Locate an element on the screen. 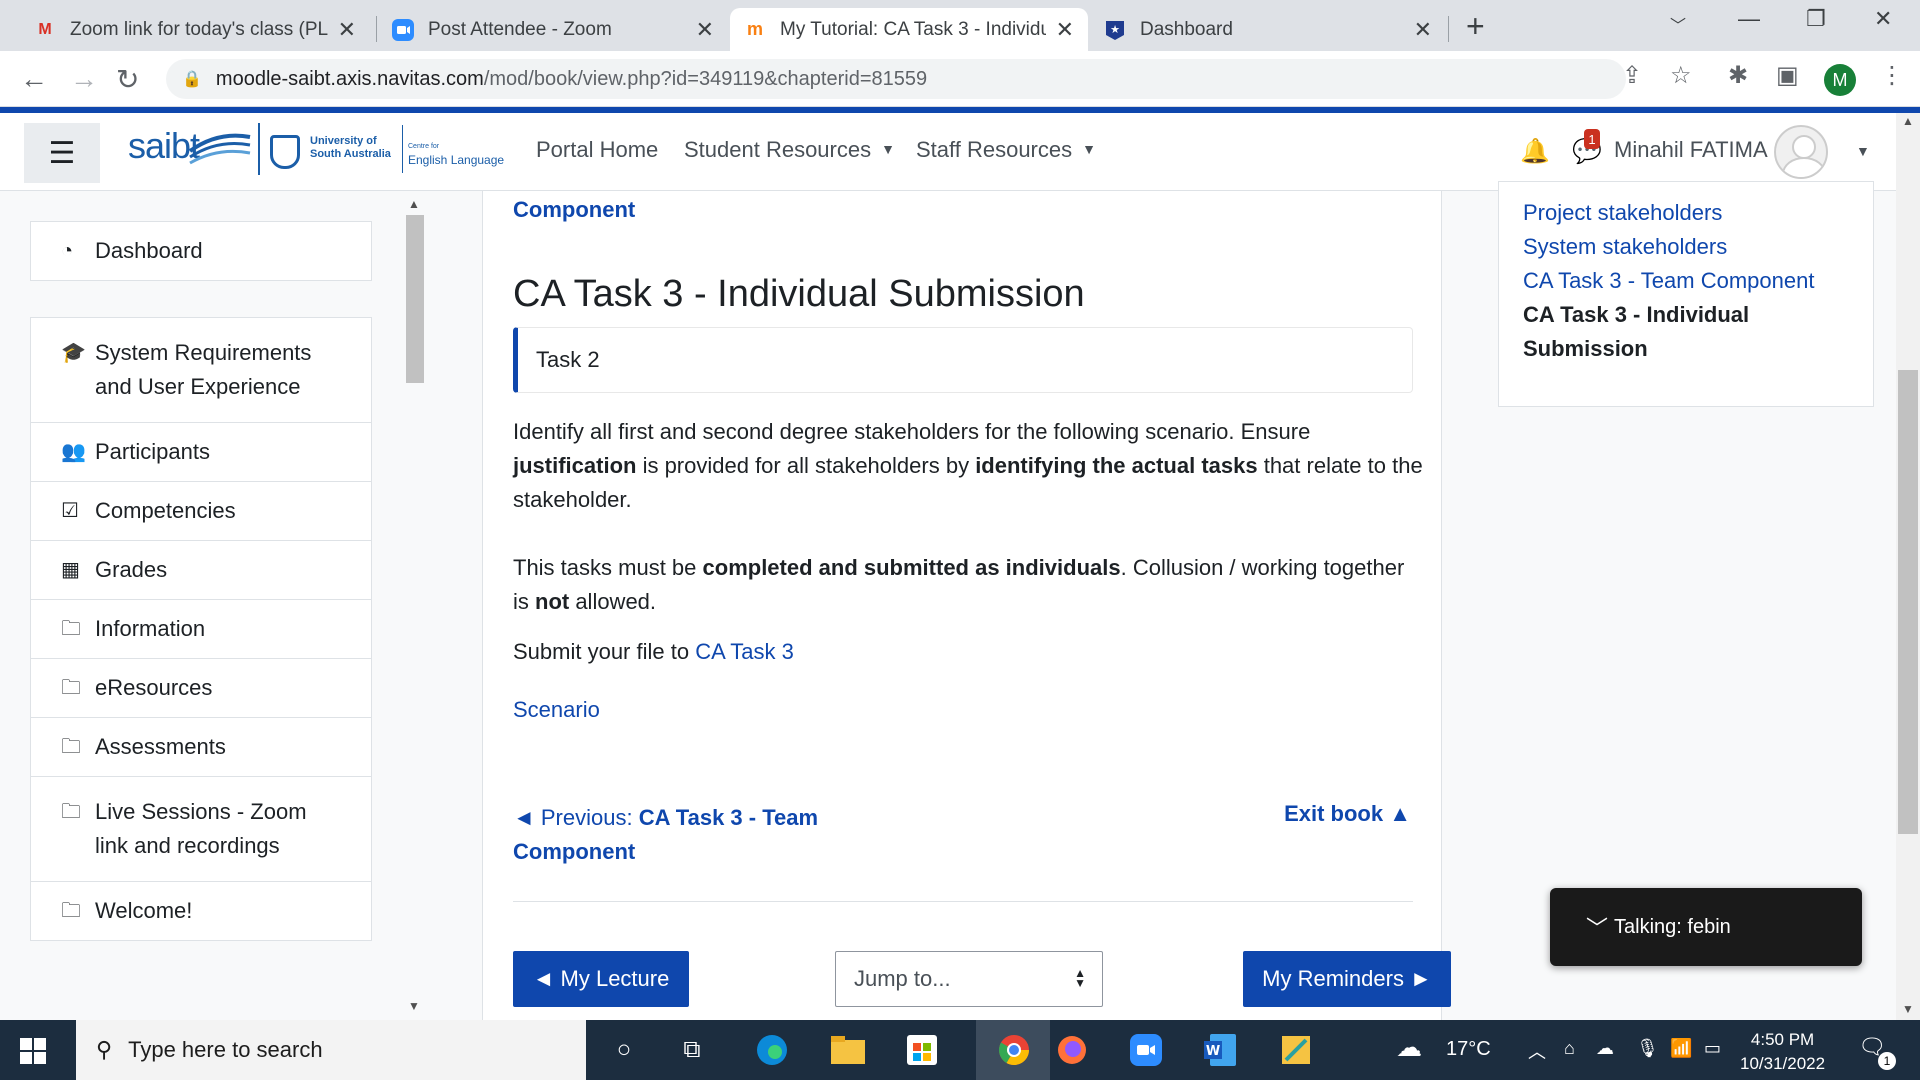 This screenshot has height=1080, width=1920. minimize-icon: — is located at coordinates (1749, 19).